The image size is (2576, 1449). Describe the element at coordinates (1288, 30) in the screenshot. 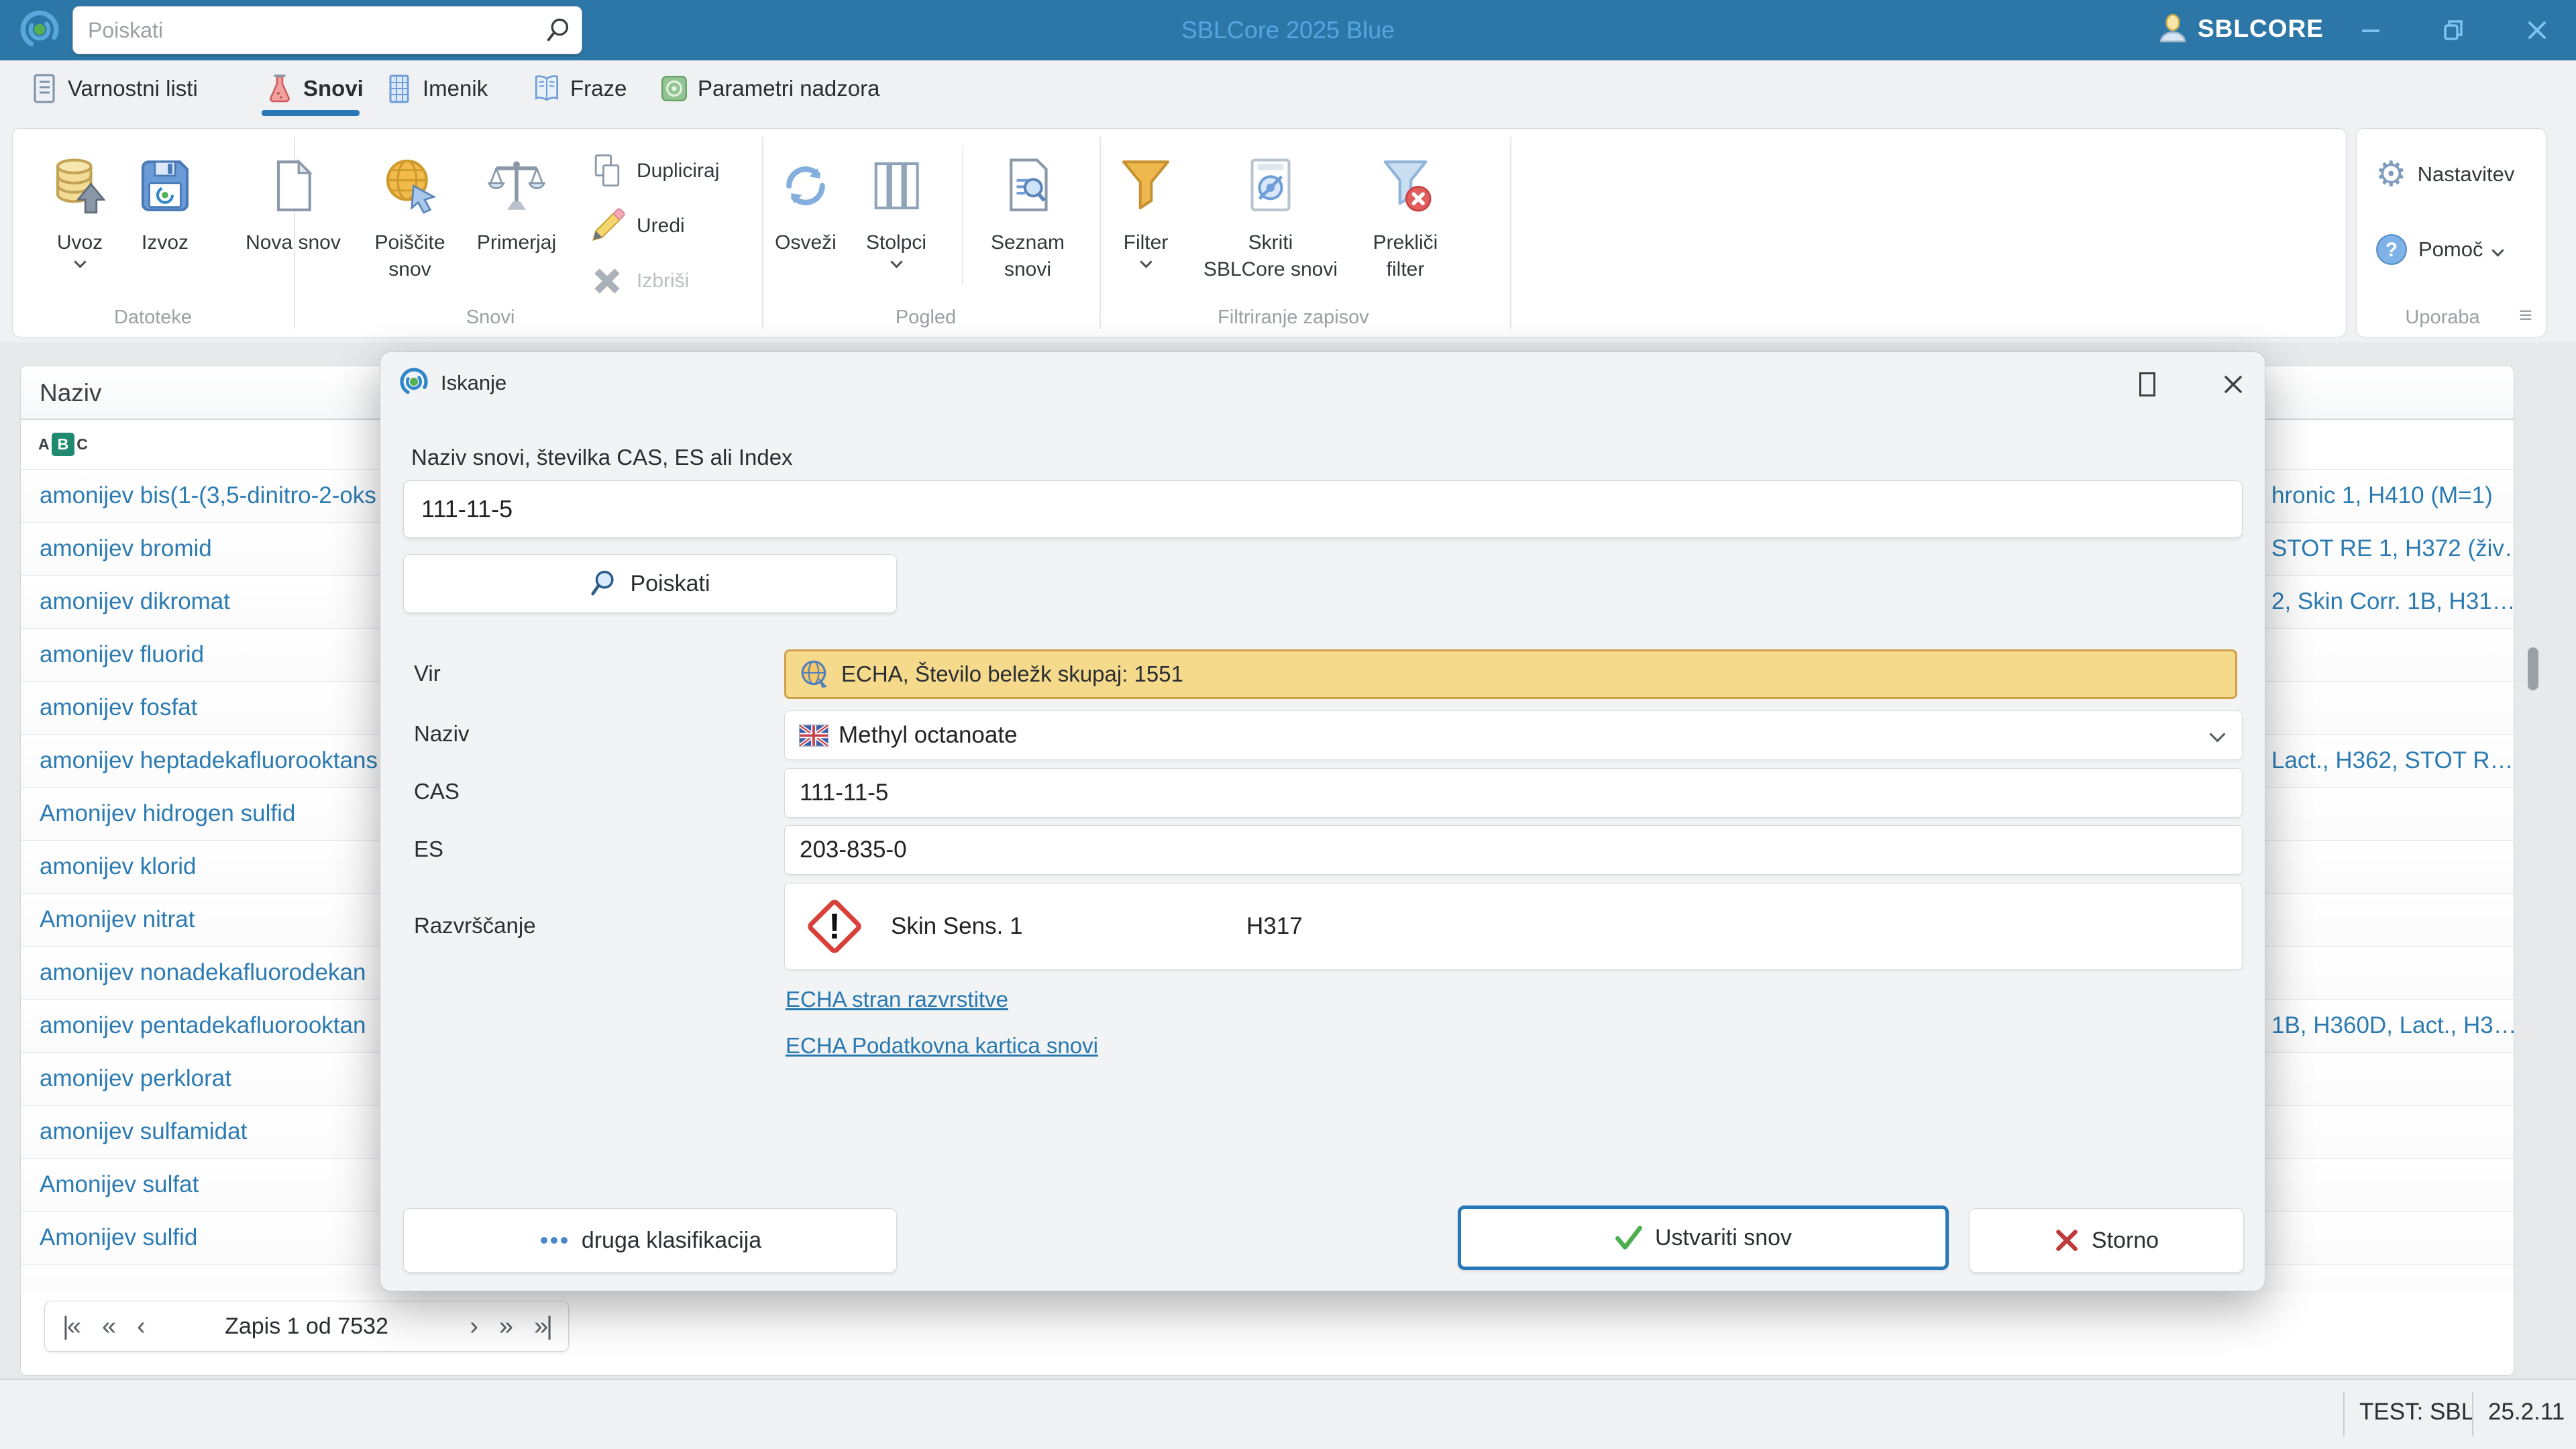

I see `title-bar: SBLCore 2025 Blue SBLCORE` at that location.